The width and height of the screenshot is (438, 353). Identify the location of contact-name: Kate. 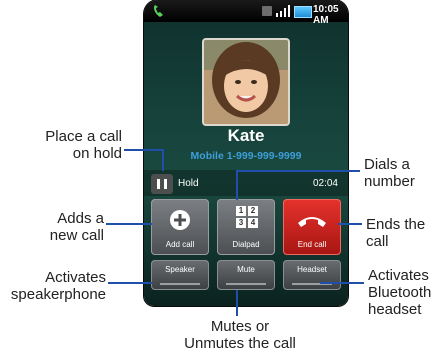
(246, 135).